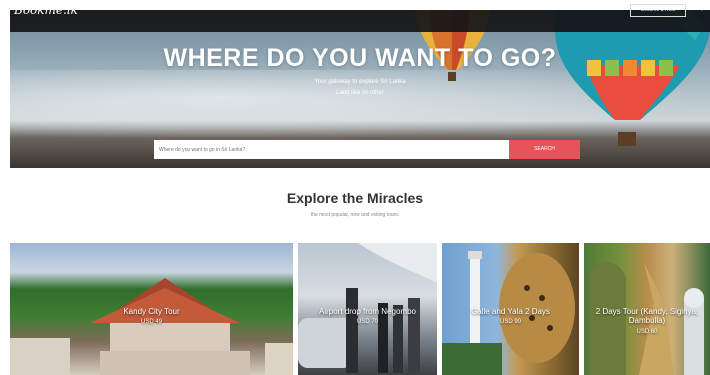  What do you see at coordinates (360, 58) in the screenshot?
I see `hero-title: WHERE DO YOU WANT TO GO?` at bounding box center [360, 58].